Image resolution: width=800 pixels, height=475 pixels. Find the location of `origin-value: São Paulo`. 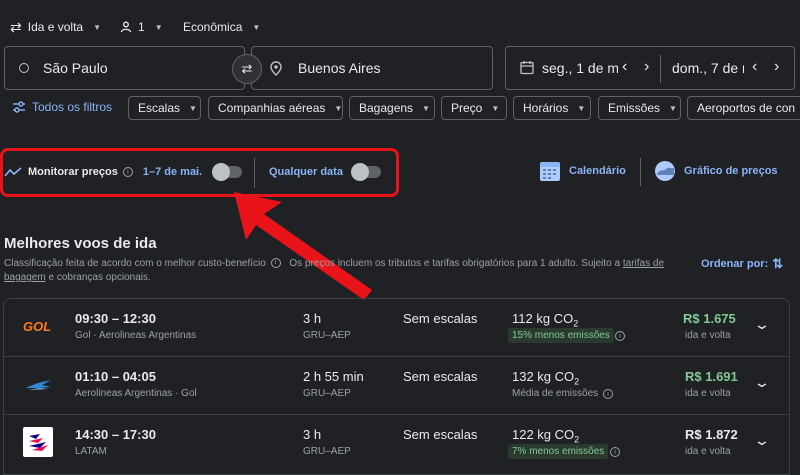

origin-value: São Paulo is located at coordinates (75, 68).